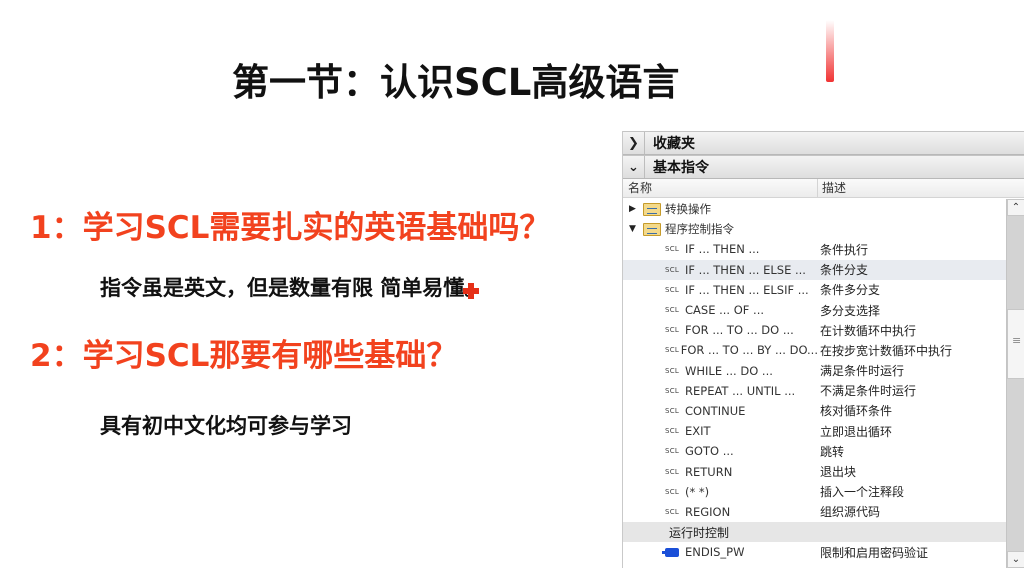 The height and width of the screenshot is (576, 1024). What do you see at coordinates (814, 209) in the screenshot?
I see `tree-folder-conversion: ▶ 转换操作` at bounding box center [814, 209].